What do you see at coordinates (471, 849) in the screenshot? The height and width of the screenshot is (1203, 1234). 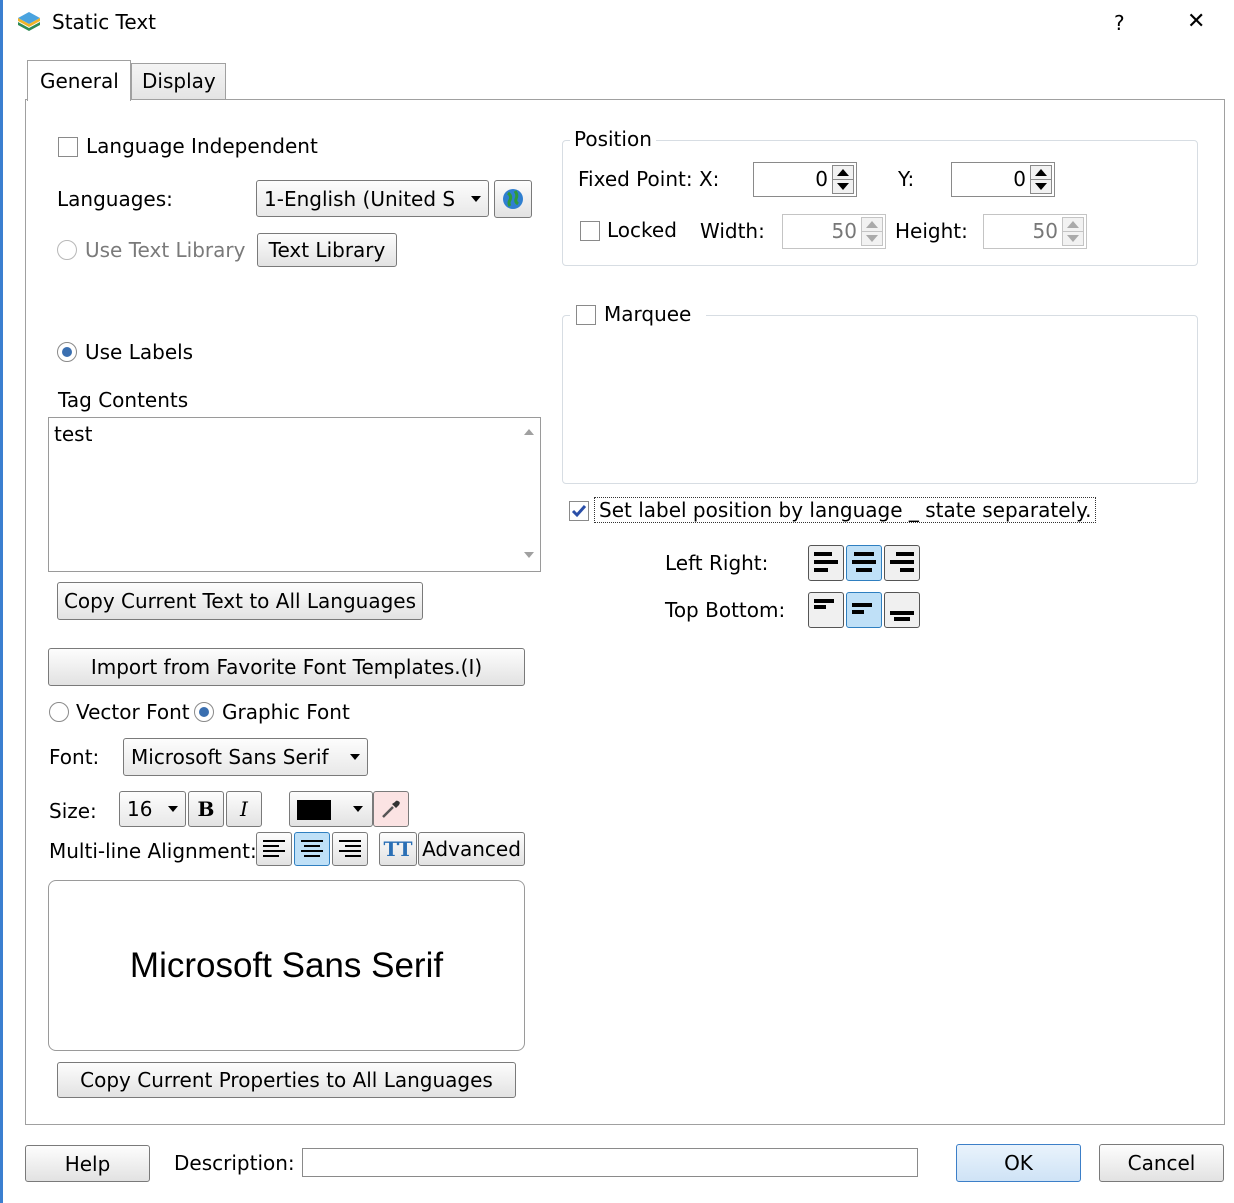 I see `advanced-button: Advanced` at bounding box center [471, 849].